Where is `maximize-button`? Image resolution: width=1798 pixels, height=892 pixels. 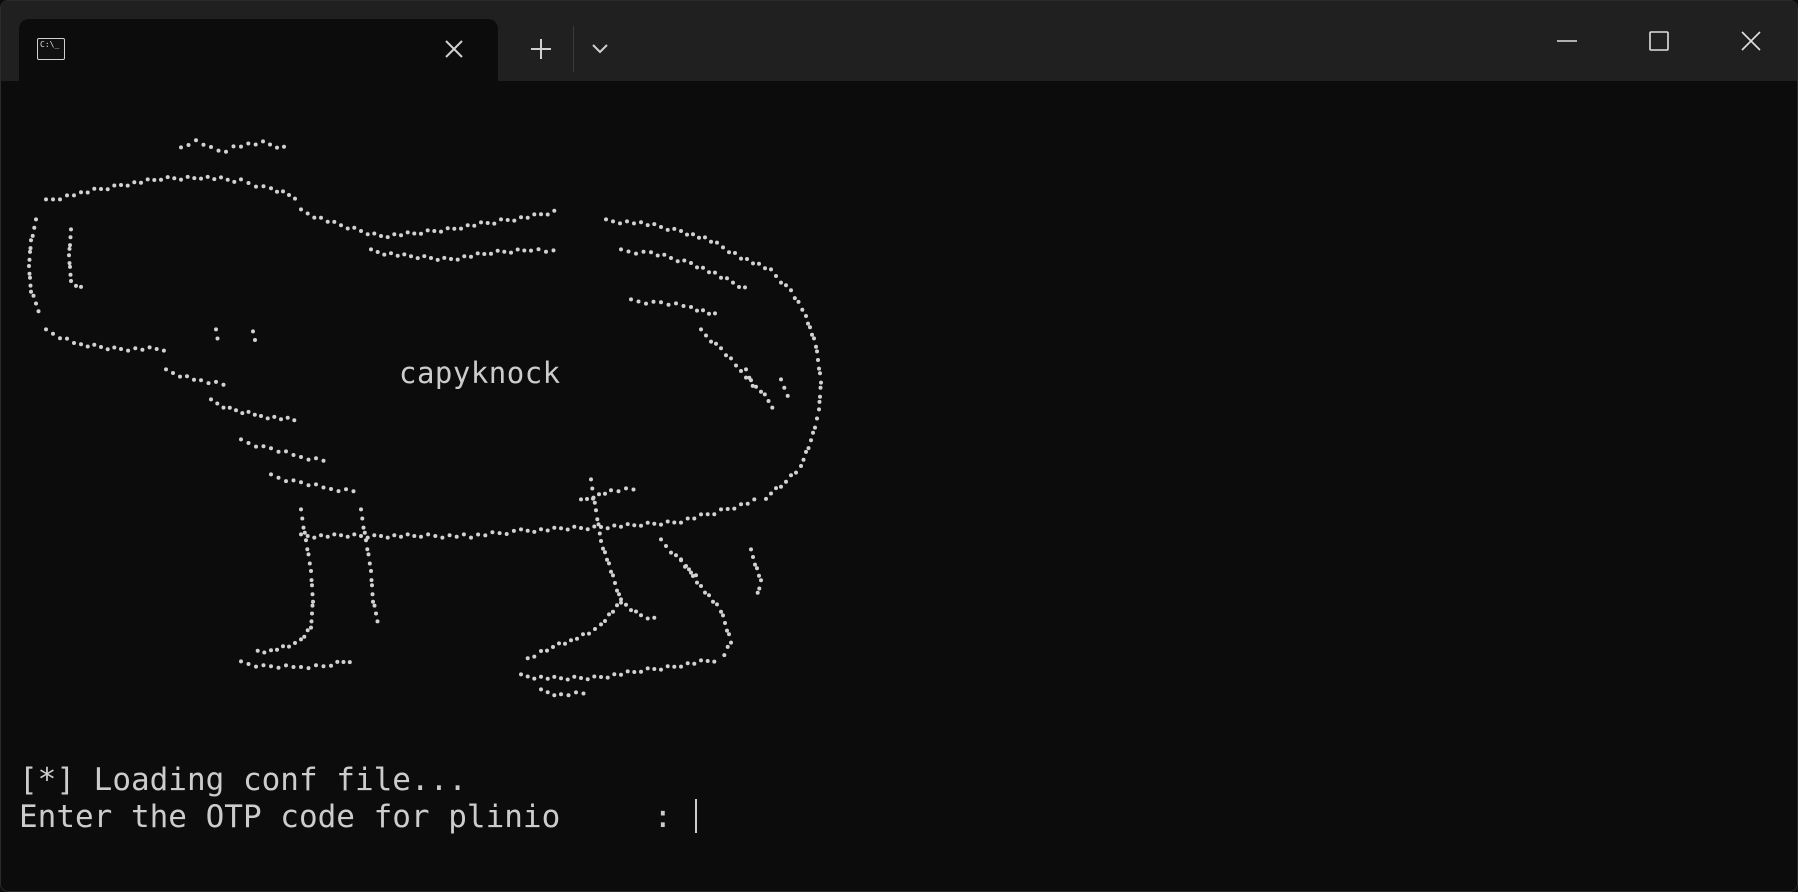 maximize-button is located at coordinates (1659, 41).